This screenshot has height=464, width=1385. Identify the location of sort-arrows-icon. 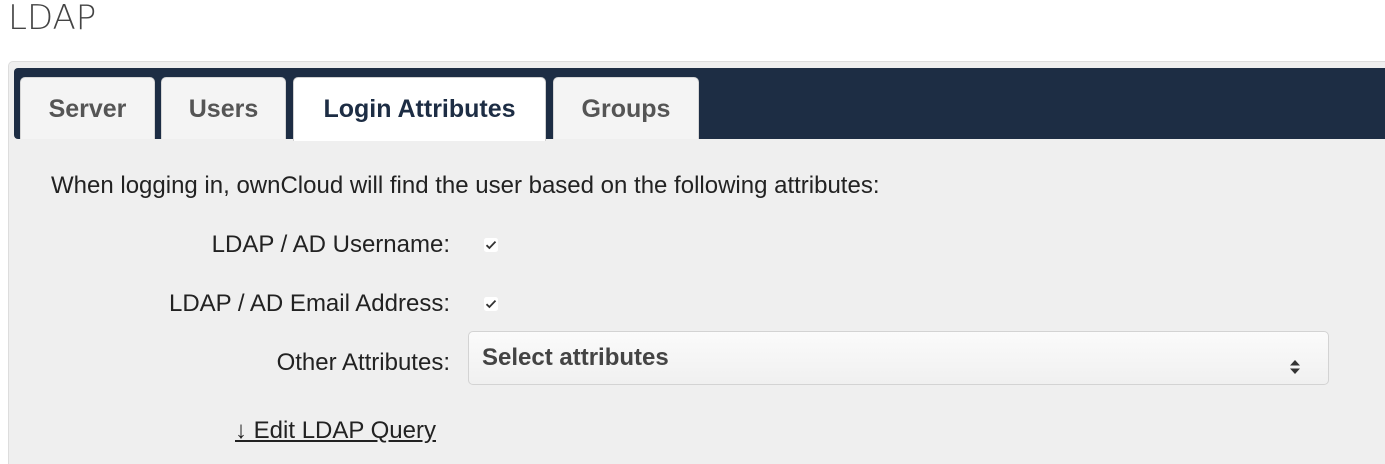
(1295, 367).